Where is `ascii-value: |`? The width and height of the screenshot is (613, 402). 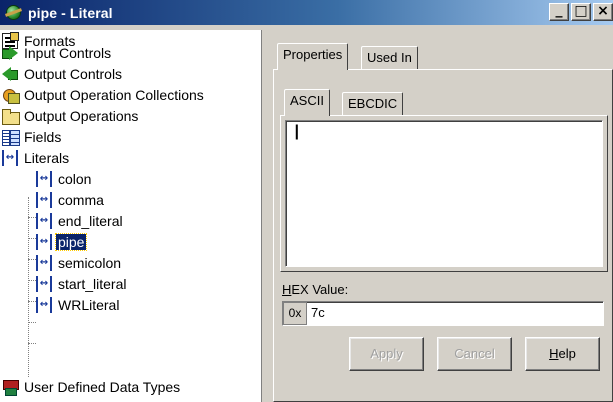
ascii-value: | is located at coordinates (297, 132).